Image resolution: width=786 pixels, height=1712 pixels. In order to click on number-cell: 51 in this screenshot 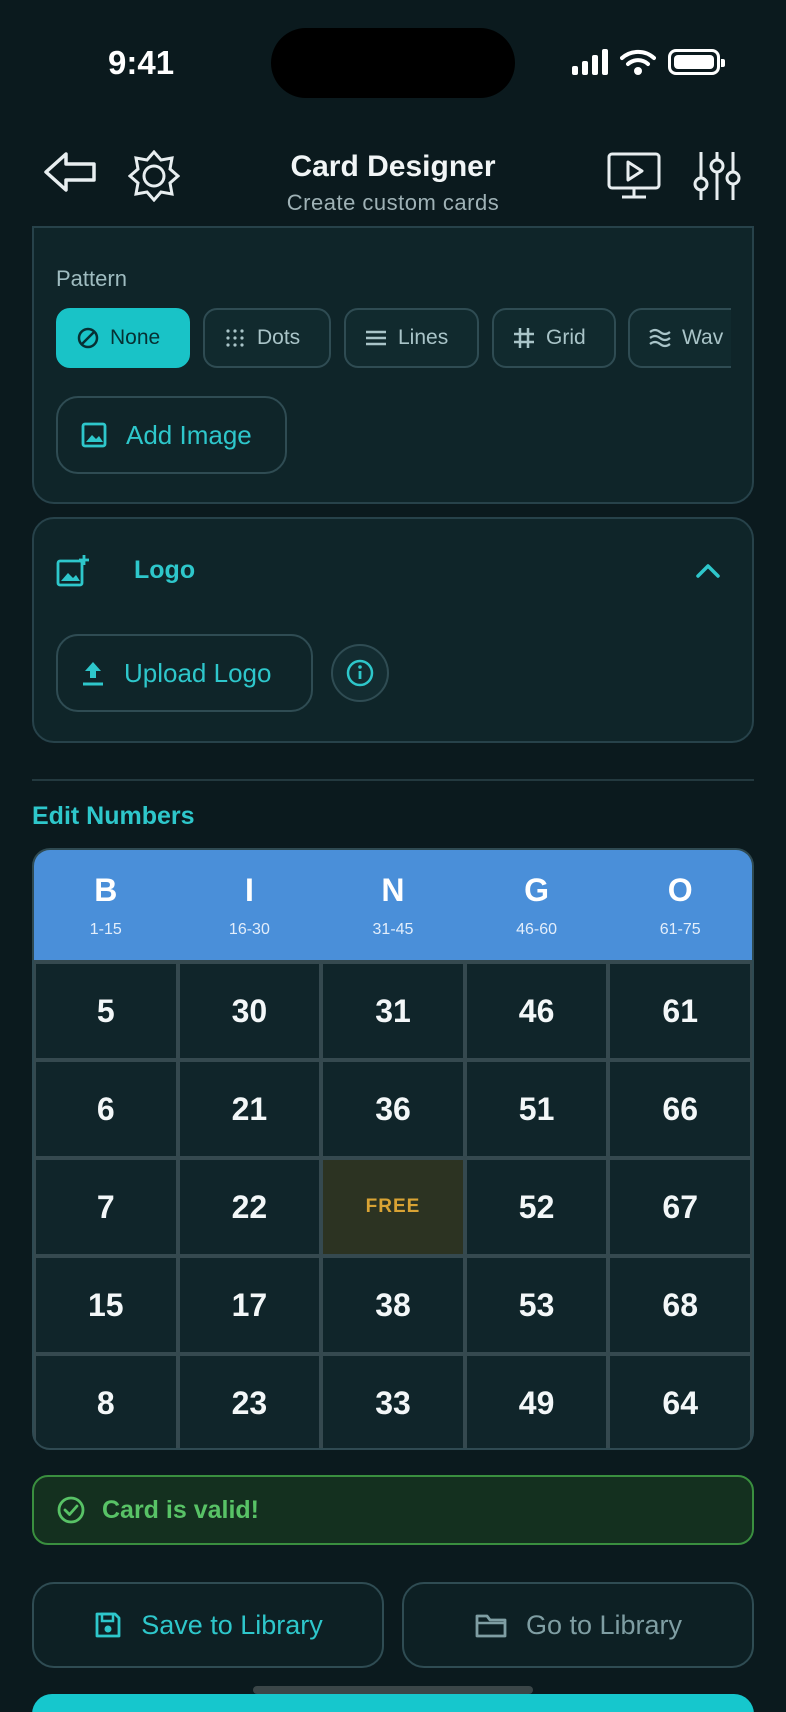, I will do `click(536, 1109)`.